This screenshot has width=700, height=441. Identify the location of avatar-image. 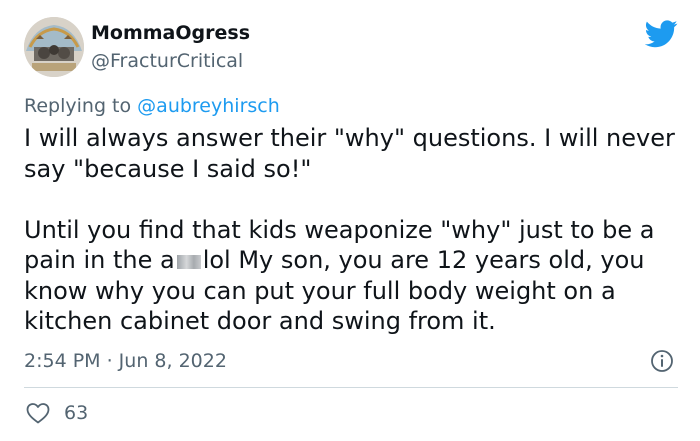
(54, 47).